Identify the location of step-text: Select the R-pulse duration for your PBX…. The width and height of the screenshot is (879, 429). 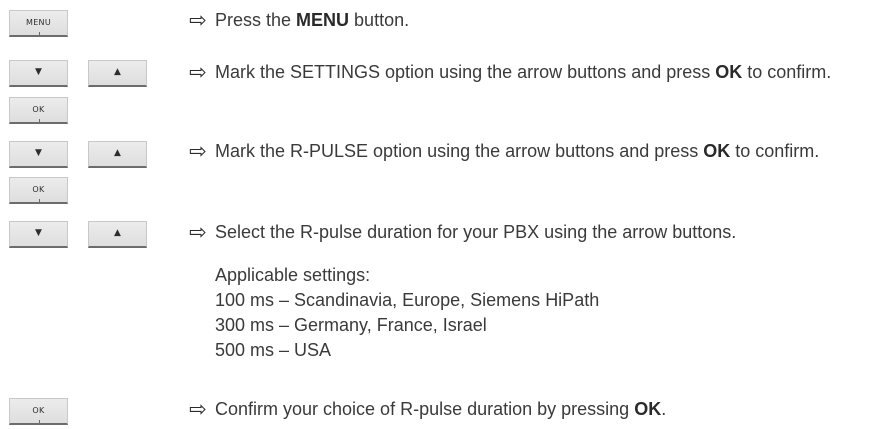
(476, 232).